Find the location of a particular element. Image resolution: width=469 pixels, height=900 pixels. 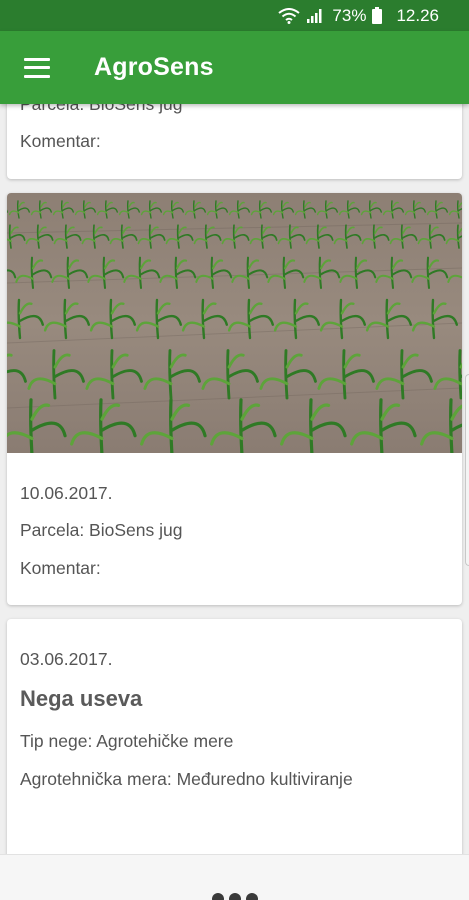

app-title: AgroSens is located at coordinates (154, 67).